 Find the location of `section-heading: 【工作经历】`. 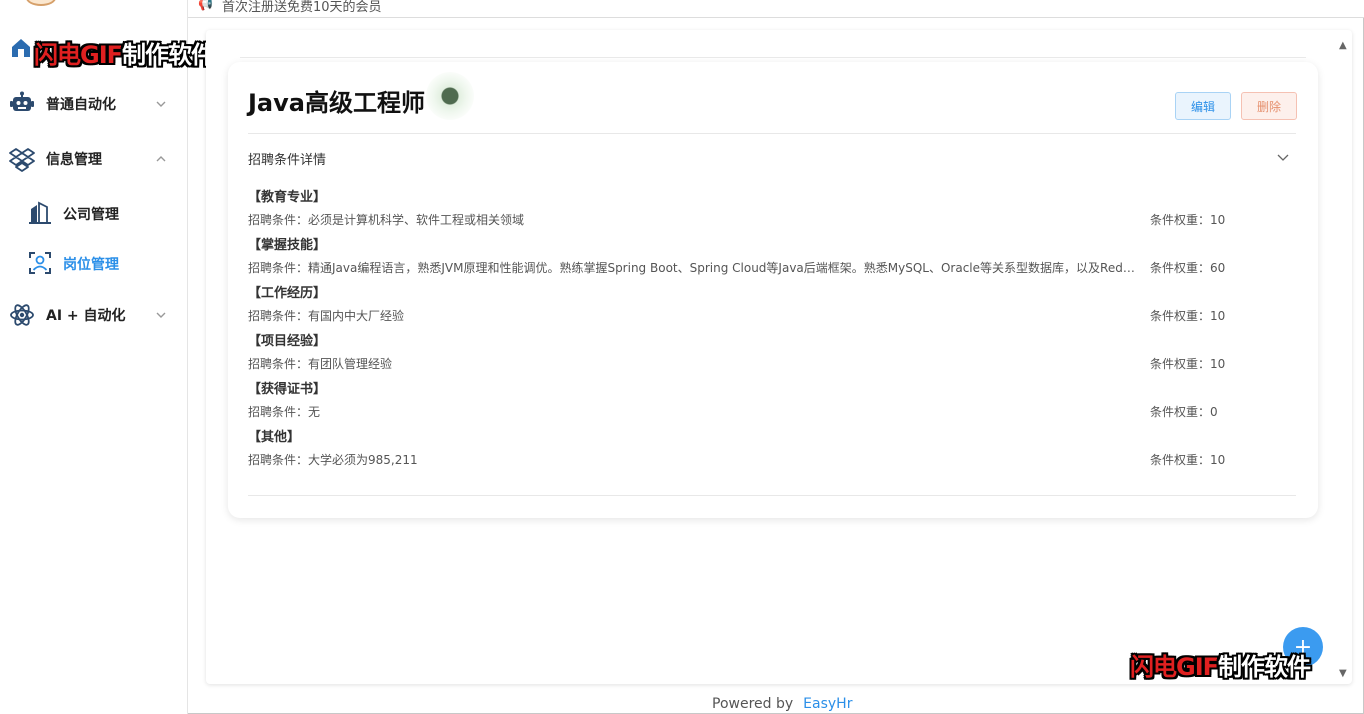

section-heading: 【工作经历】 is located at coordinates (287, 293).